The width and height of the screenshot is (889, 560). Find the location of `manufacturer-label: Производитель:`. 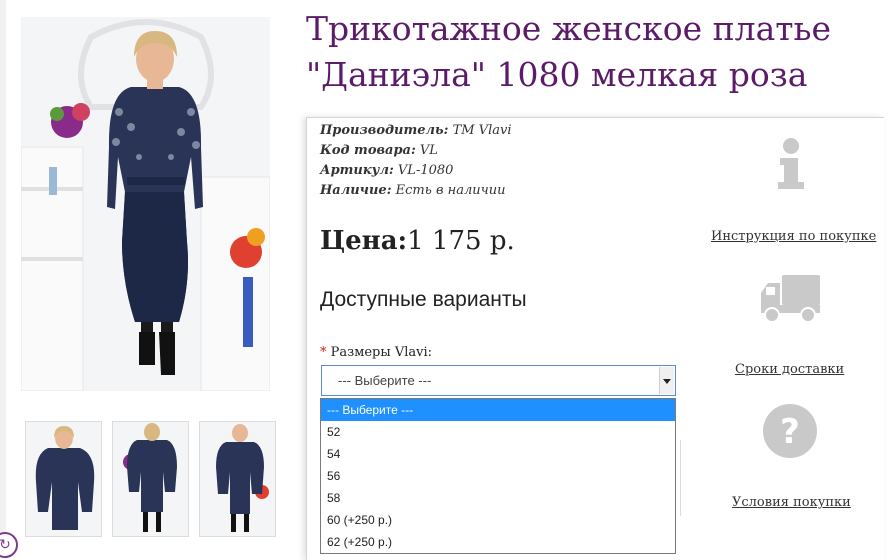

manufacturer-label: Производитель: is located at coordinates (384, 130).